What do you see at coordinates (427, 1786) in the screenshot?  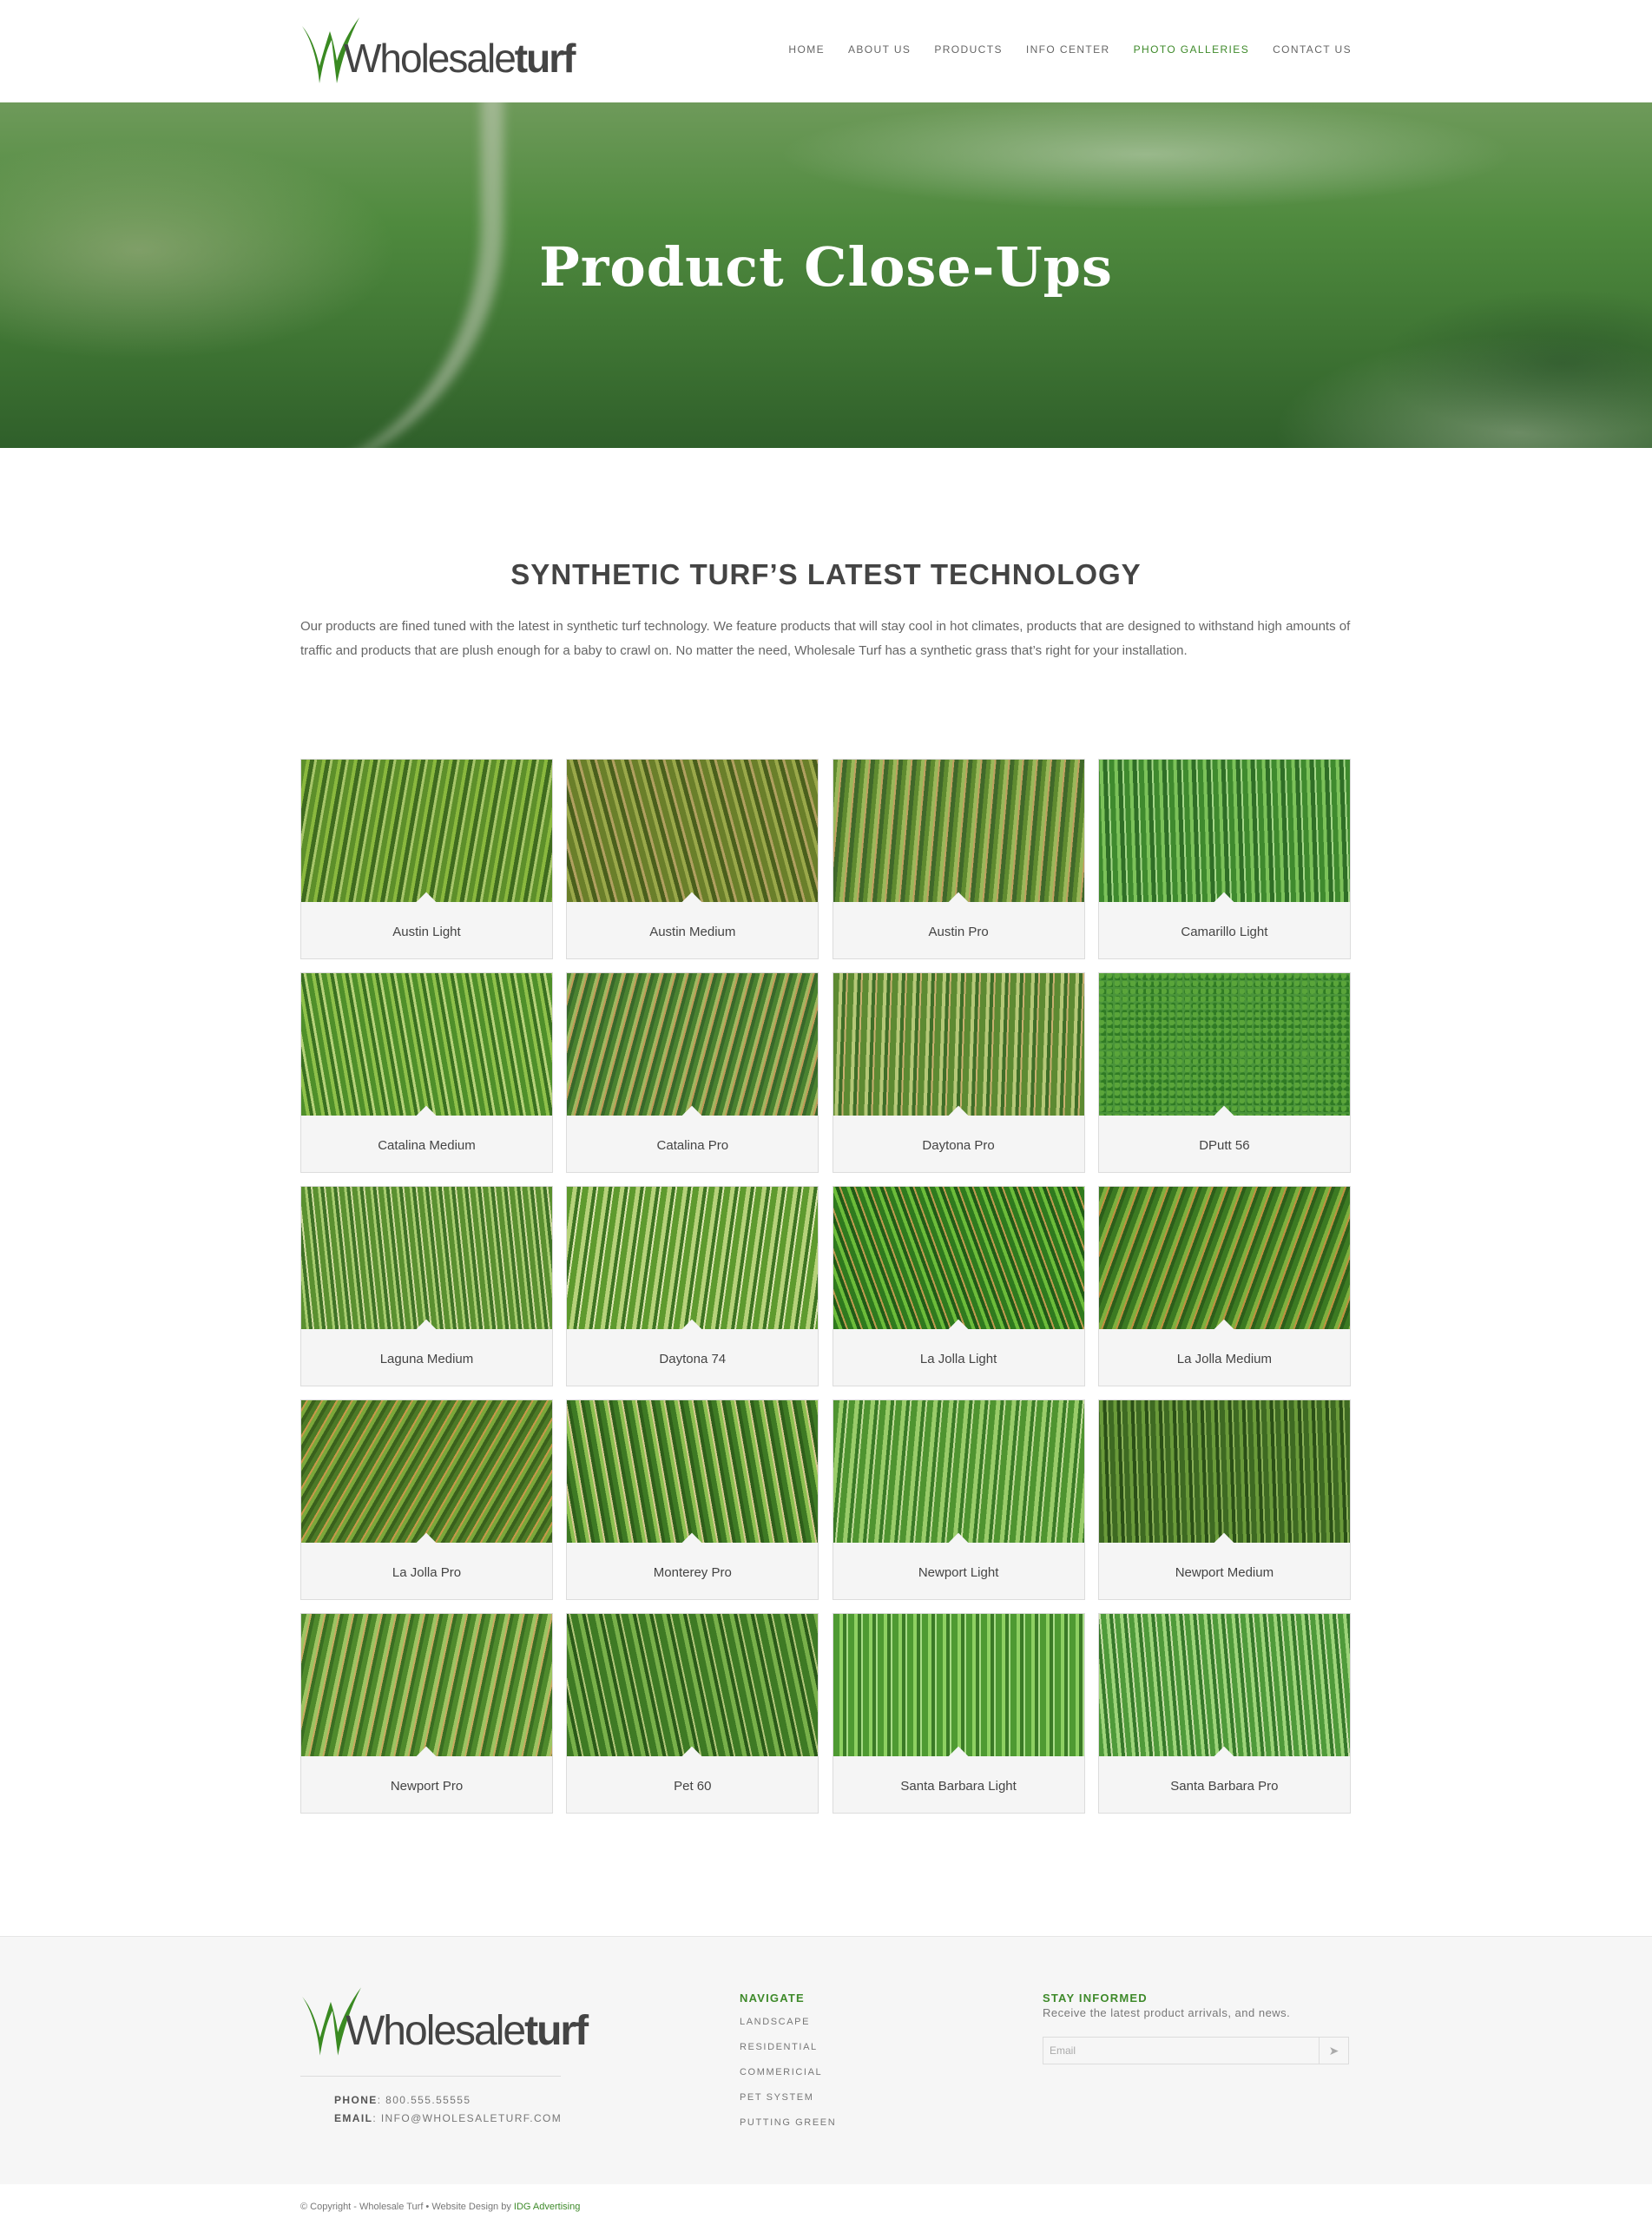 I see `product-name: Newport Pro` at bounding box center [427, 1786].